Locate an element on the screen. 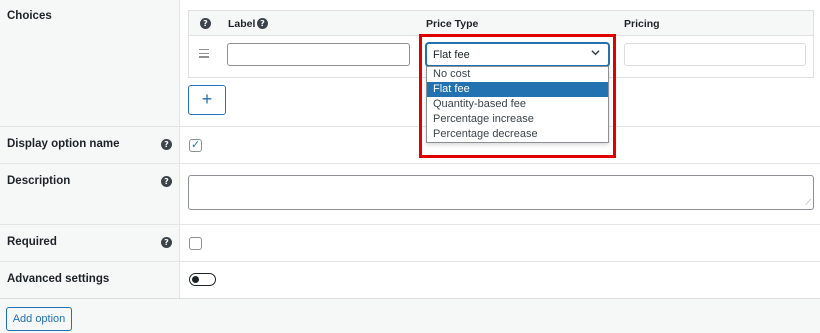 The width and height of the screenshot is (820, 333). drag-handle-icon is located at coordinates (204, 54).